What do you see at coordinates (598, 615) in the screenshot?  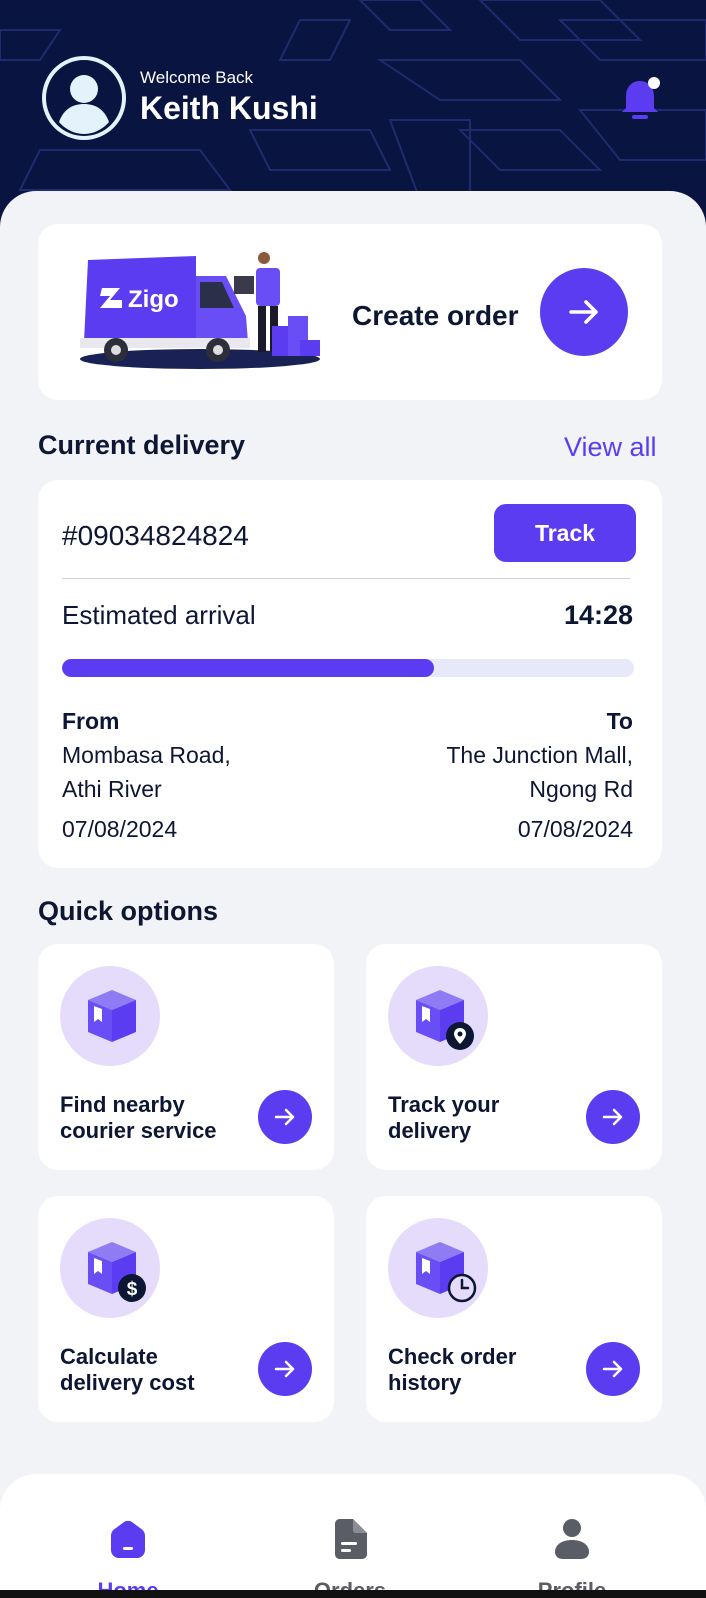 I see `estimated-arrival-time: 14:28` at bounding box center [598, 615].